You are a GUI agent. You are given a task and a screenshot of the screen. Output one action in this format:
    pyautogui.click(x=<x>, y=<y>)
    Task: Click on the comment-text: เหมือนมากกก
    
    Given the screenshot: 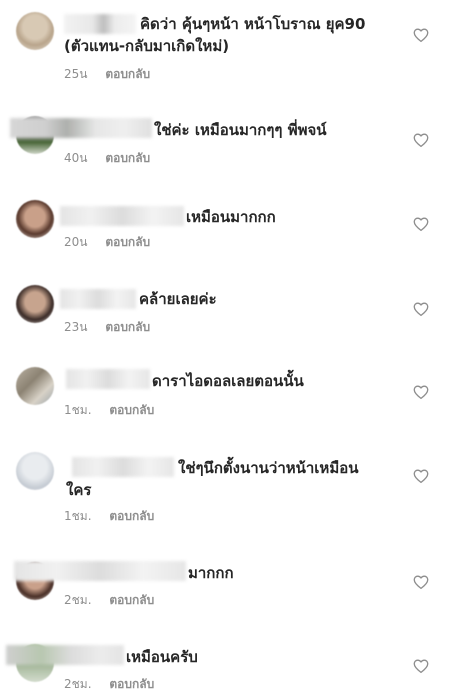 What is the action you would take?
    pyautogui.click(x=231, y=217)
    